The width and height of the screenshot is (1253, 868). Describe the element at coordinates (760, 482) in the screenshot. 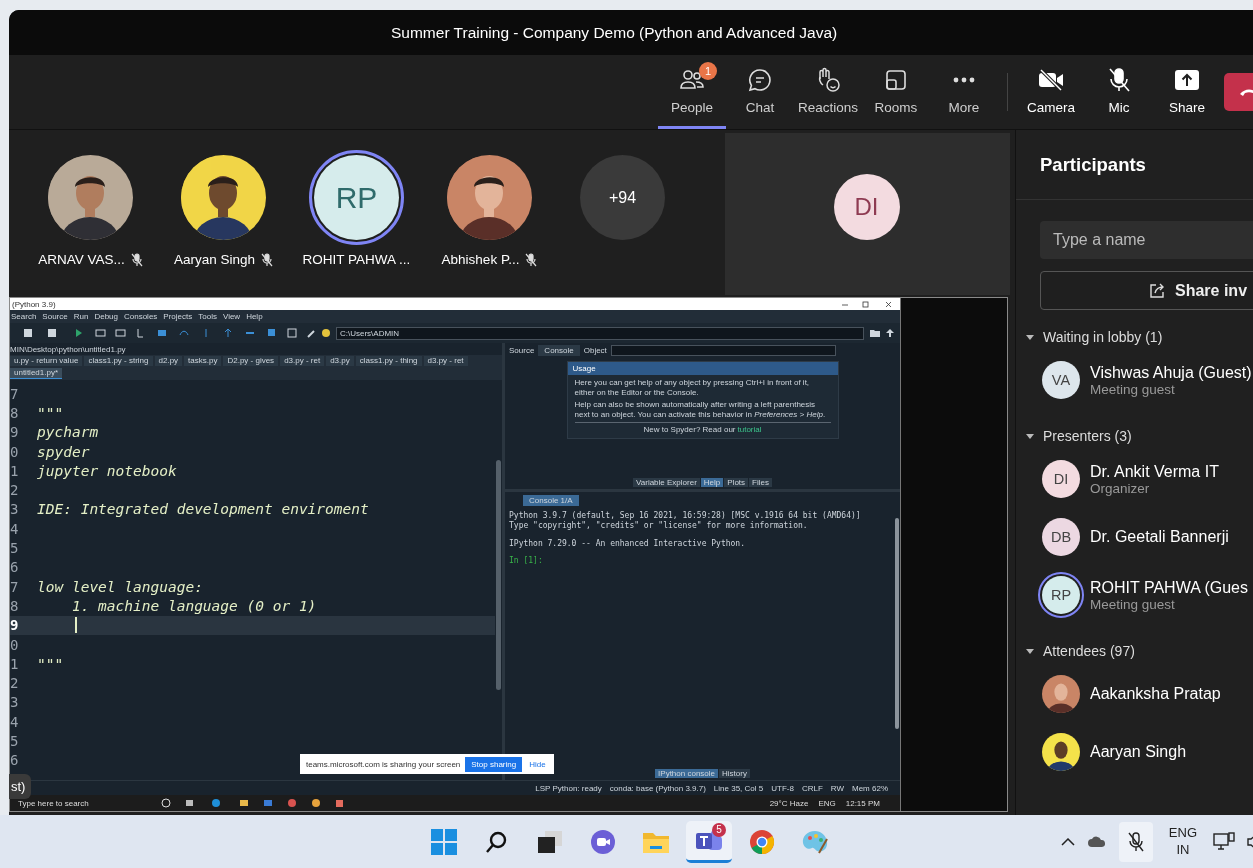

I see `pane-tab: Files` at that location.